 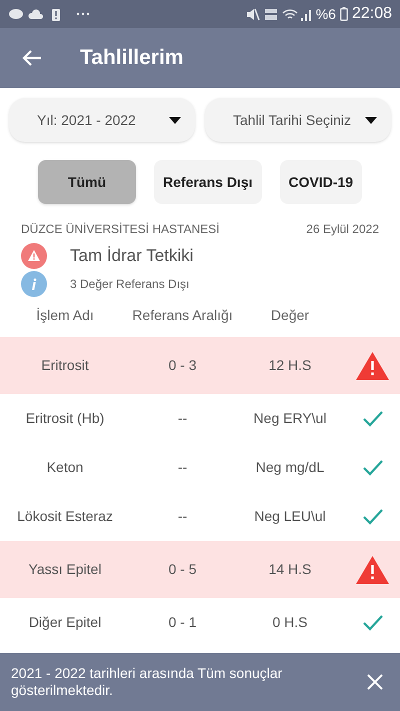 What do you see at coordinates (120, 229) in the screenshot?
I see `hospital-name: DÜZCE ÜNİVERSİTESİ HASTANESİ` at bounding box center [120, 229].